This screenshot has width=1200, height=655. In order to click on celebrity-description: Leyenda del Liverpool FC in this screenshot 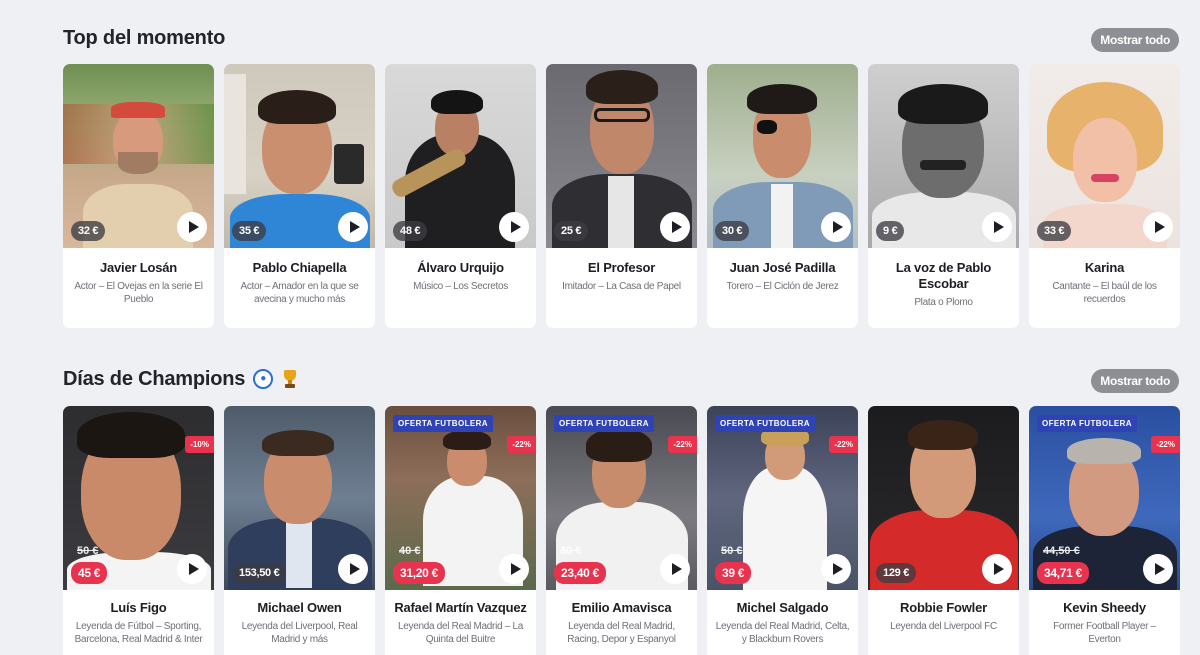, I will do `click(943, 626)`.